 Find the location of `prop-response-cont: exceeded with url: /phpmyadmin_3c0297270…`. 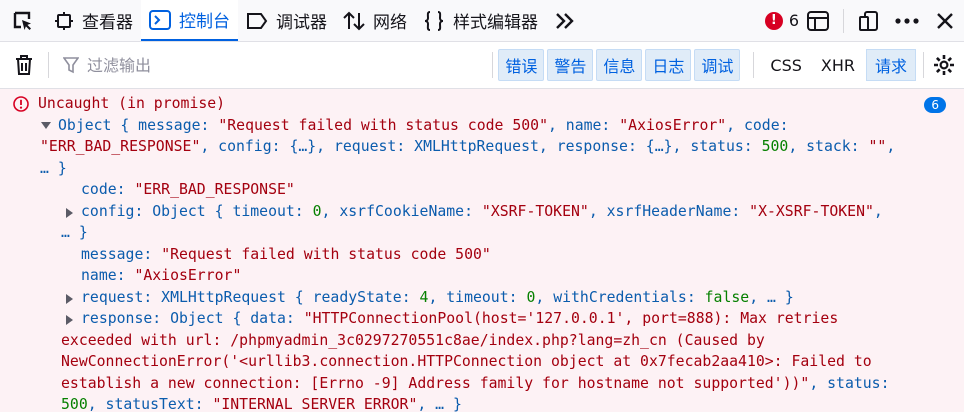

prop-response-cont: exceeded with url: /phpmyadmin_3c0297270… is located at coordinates (413, 340).